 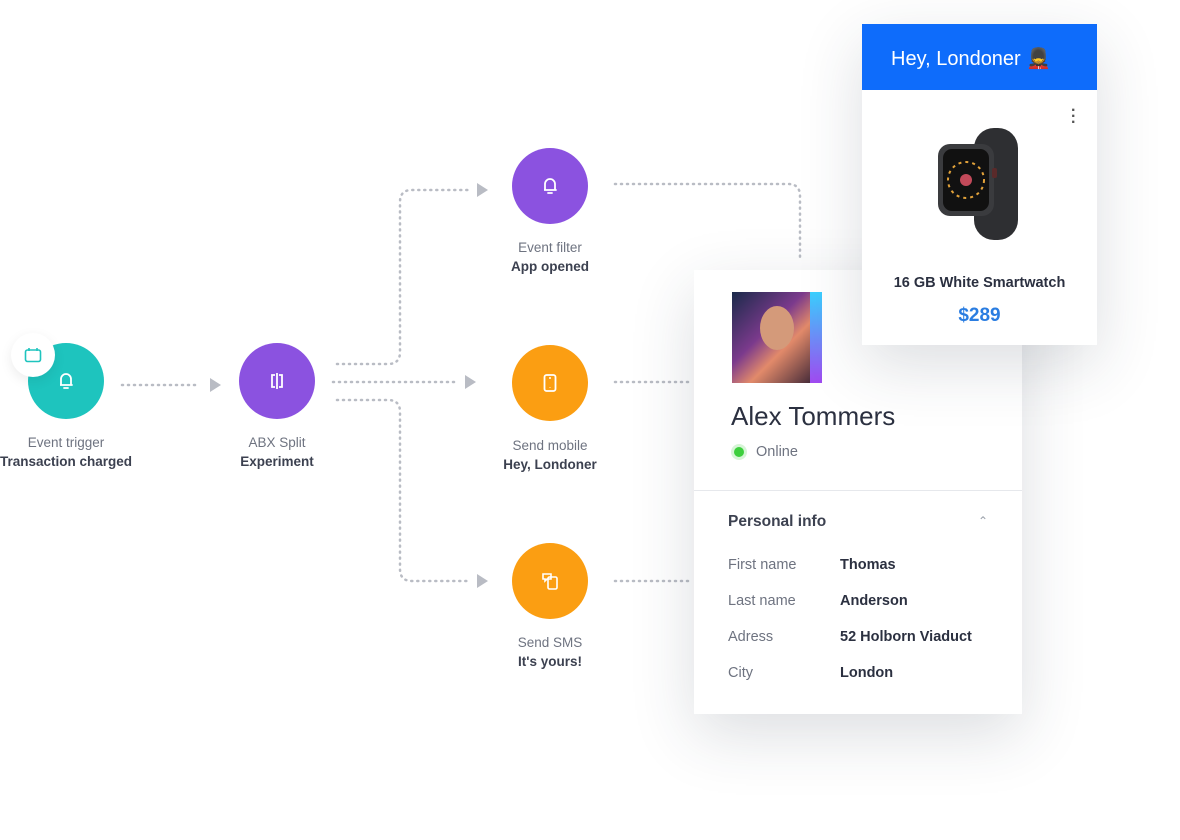 I want to click on node-title: Send mobile, so click(x=550, y=445).